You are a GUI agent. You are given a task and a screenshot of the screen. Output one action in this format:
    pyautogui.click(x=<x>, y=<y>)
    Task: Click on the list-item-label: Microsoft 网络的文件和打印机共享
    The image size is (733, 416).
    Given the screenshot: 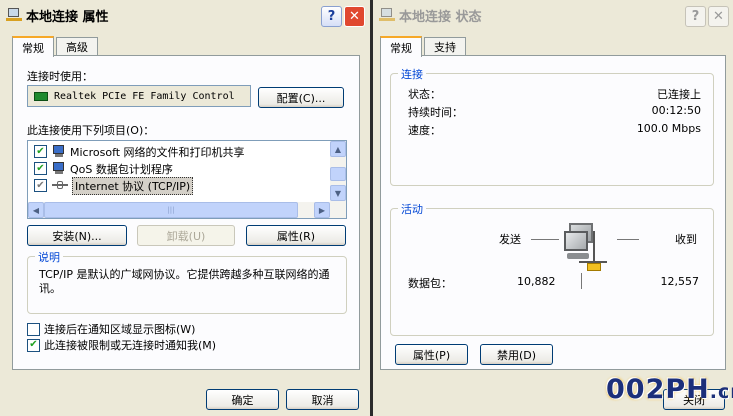 What is the action you would take?
    pyautogui.click(x=157, y=152)
    